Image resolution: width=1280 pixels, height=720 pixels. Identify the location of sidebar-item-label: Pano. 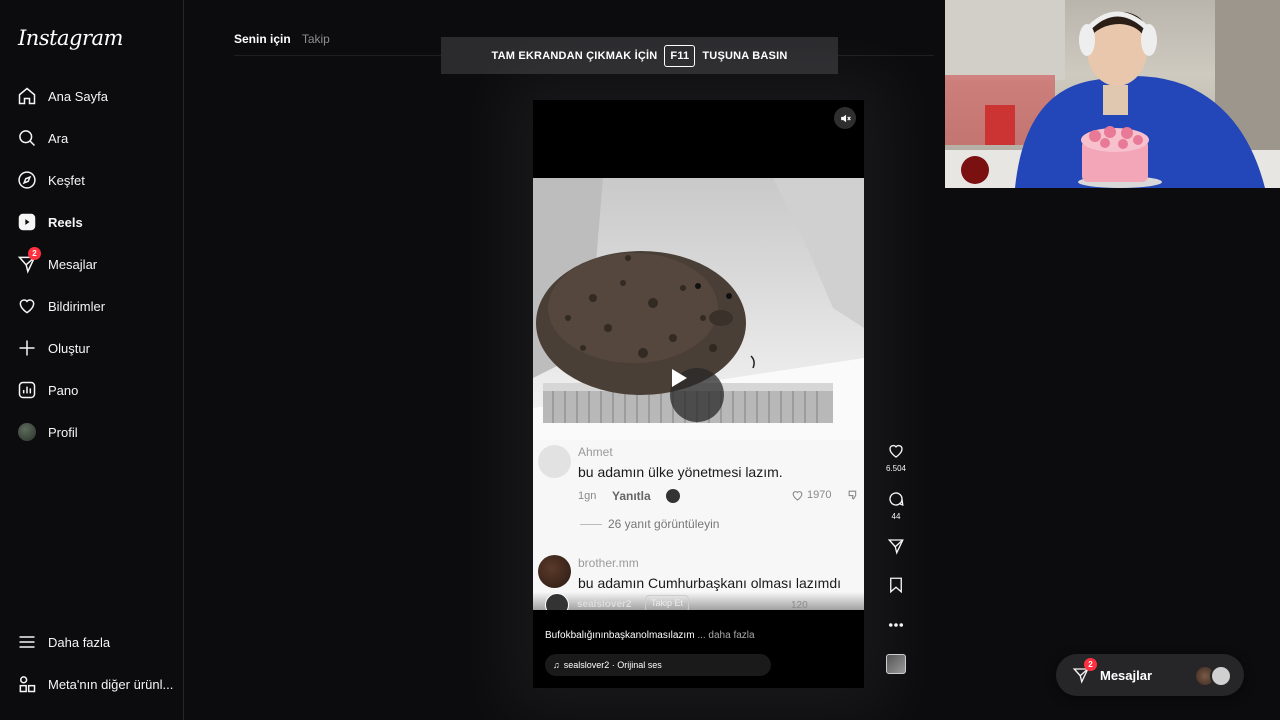
(63, 390).